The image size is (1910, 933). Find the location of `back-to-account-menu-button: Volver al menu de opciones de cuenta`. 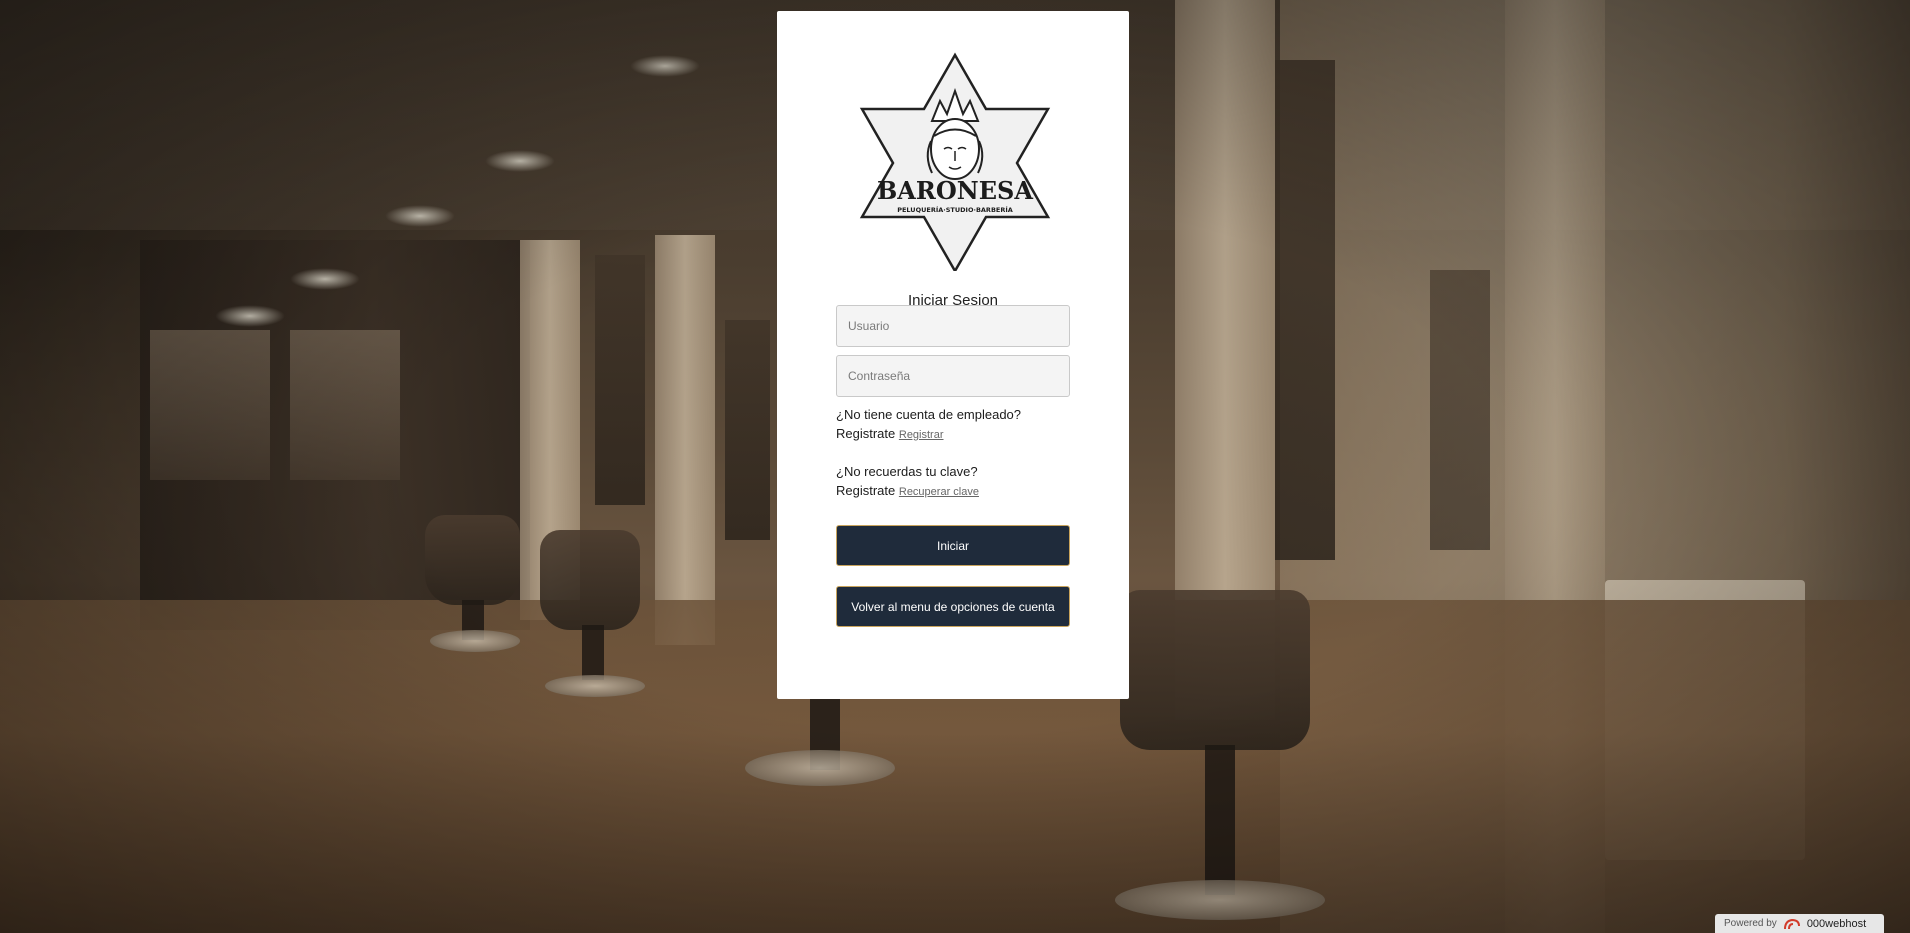

back-to-account-menu-button: Volver al menu de opciones de cuenta is located at coordinates (953, 606).